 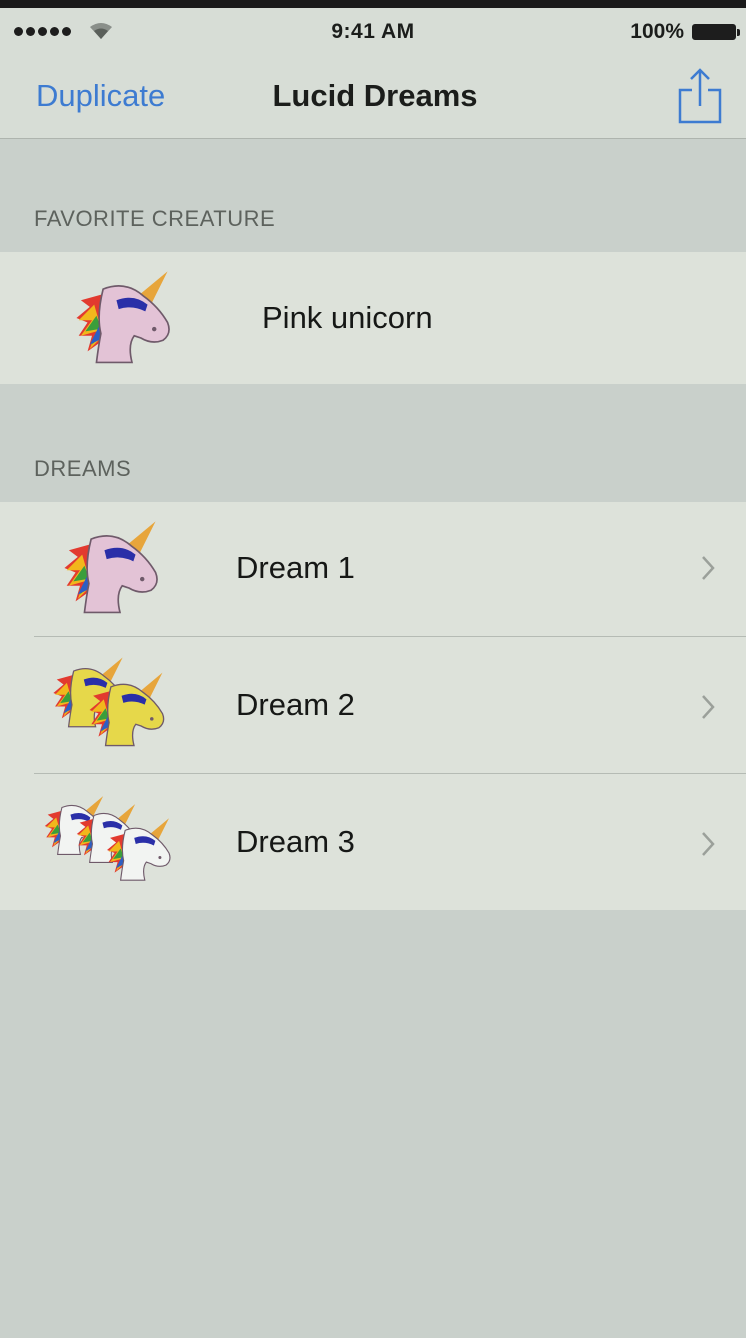 I want to click on top-edge, so click(x=373, y=4).